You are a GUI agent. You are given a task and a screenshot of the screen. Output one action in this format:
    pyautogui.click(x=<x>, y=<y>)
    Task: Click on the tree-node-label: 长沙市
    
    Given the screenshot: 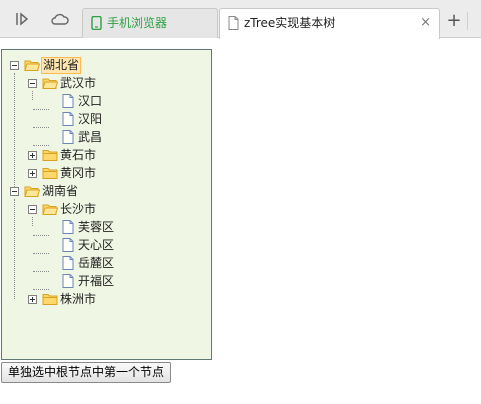 What is the action you would take?
    pyautogui.click(x=78, y=209)
    